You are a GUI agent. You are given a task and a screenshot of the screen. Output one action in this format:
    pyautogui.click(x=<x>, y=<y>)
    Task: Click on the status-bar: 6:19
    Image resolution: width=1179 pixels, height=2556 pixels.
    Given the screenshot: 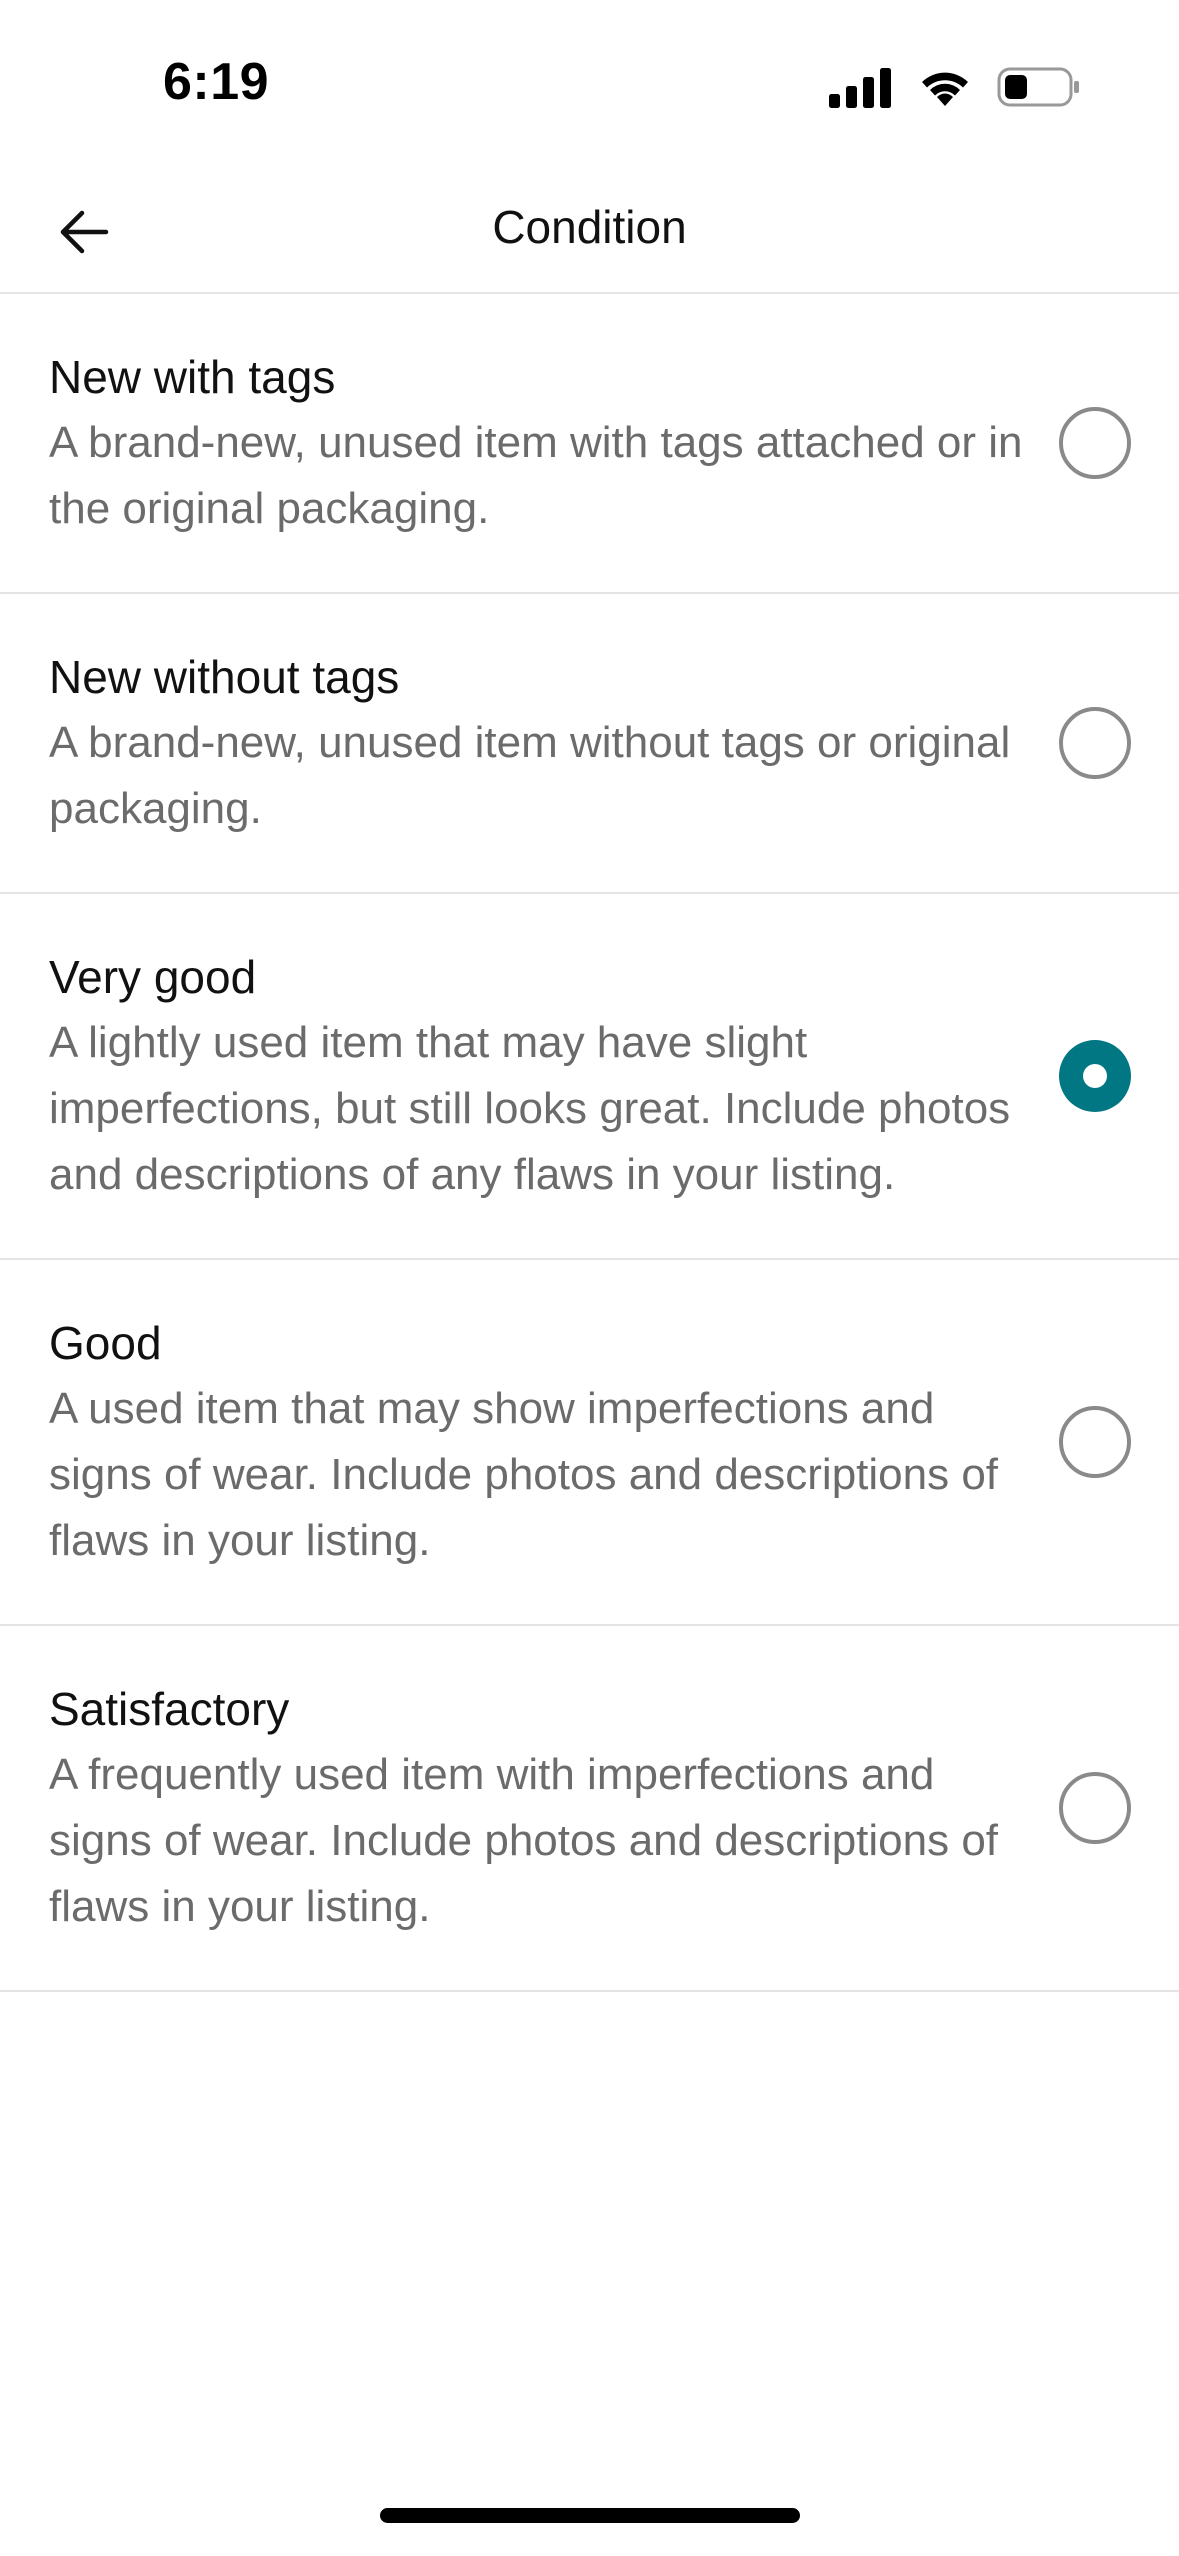 What is the action you would take?
    pyautogui.click(x=589, y=85)
    